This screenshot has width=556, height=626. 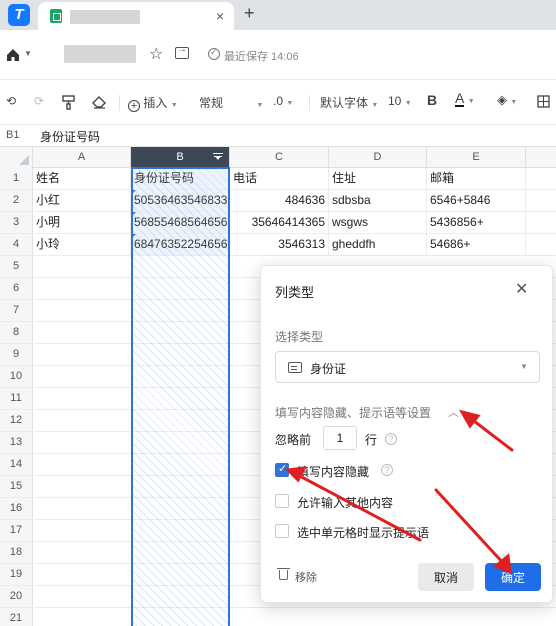 I want to click on browser-tab: ×, so click(x=136, y=16).